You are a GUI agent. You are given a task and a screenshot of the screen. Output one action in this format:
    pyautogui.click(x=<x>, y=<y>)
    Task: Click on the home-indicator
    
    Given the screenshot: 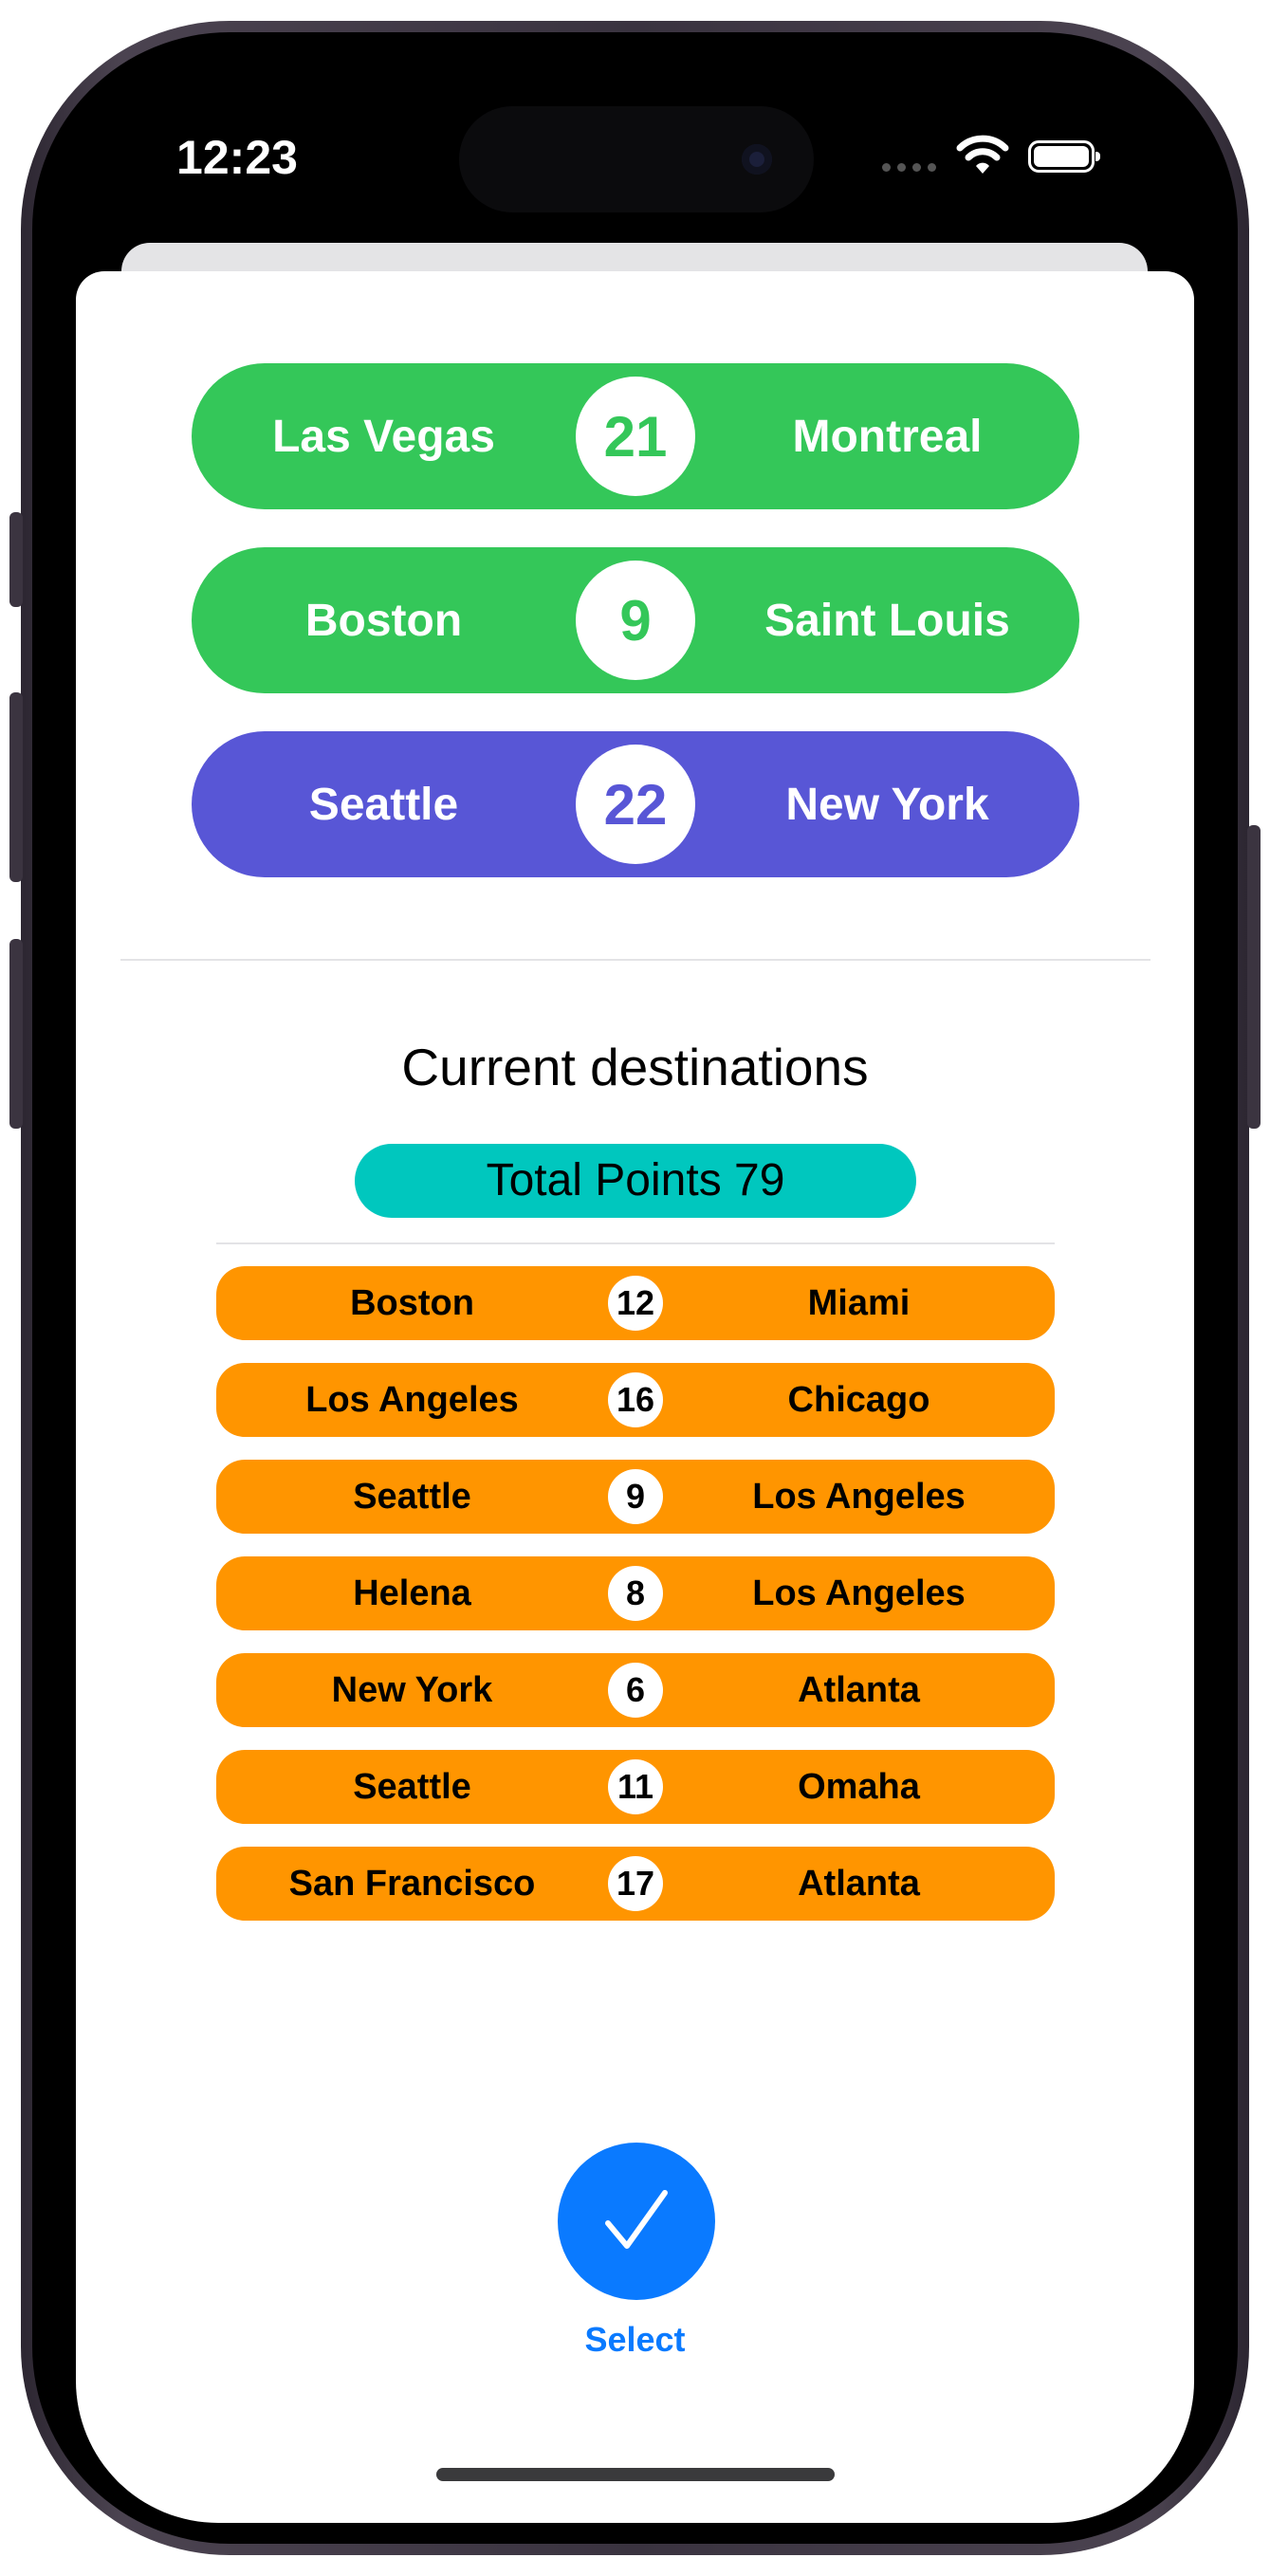 What is the action you would take?
    pyautogui.click(x=635, y=2474)
    